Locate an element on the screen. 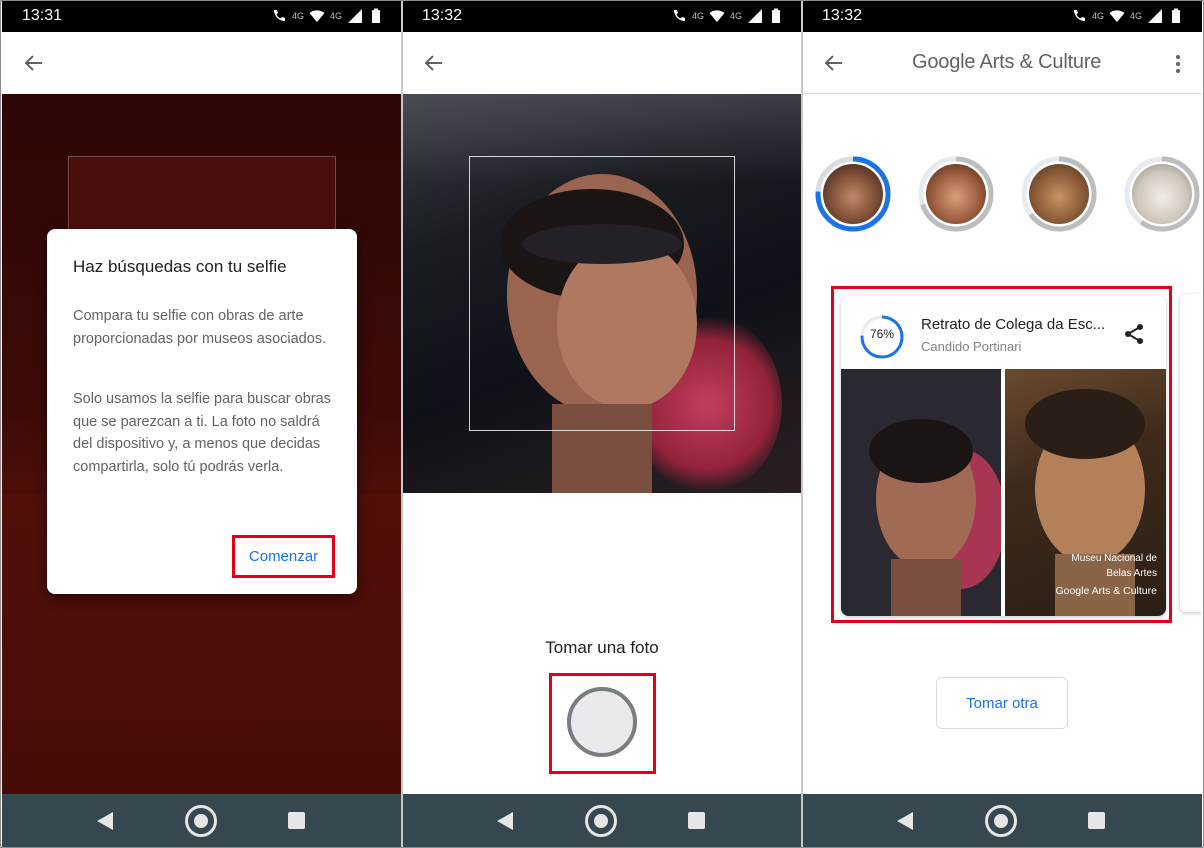 The width and height of the screenshot is (1204, 848). next-result-card-peek is located at coordinates (1191, 453).